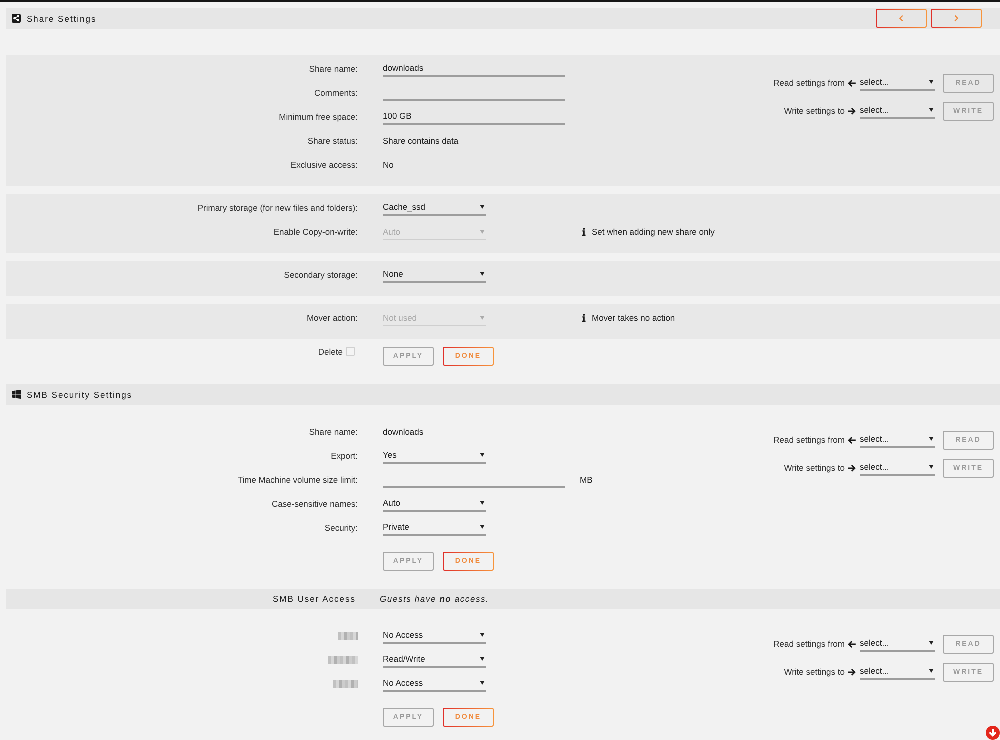 The image size is (1000, 740). What do you see at coordinates (278, 208) in the screenshot?
I see `field-label: Primary storage (for new files and folders):` at bounding box center [278, 208].